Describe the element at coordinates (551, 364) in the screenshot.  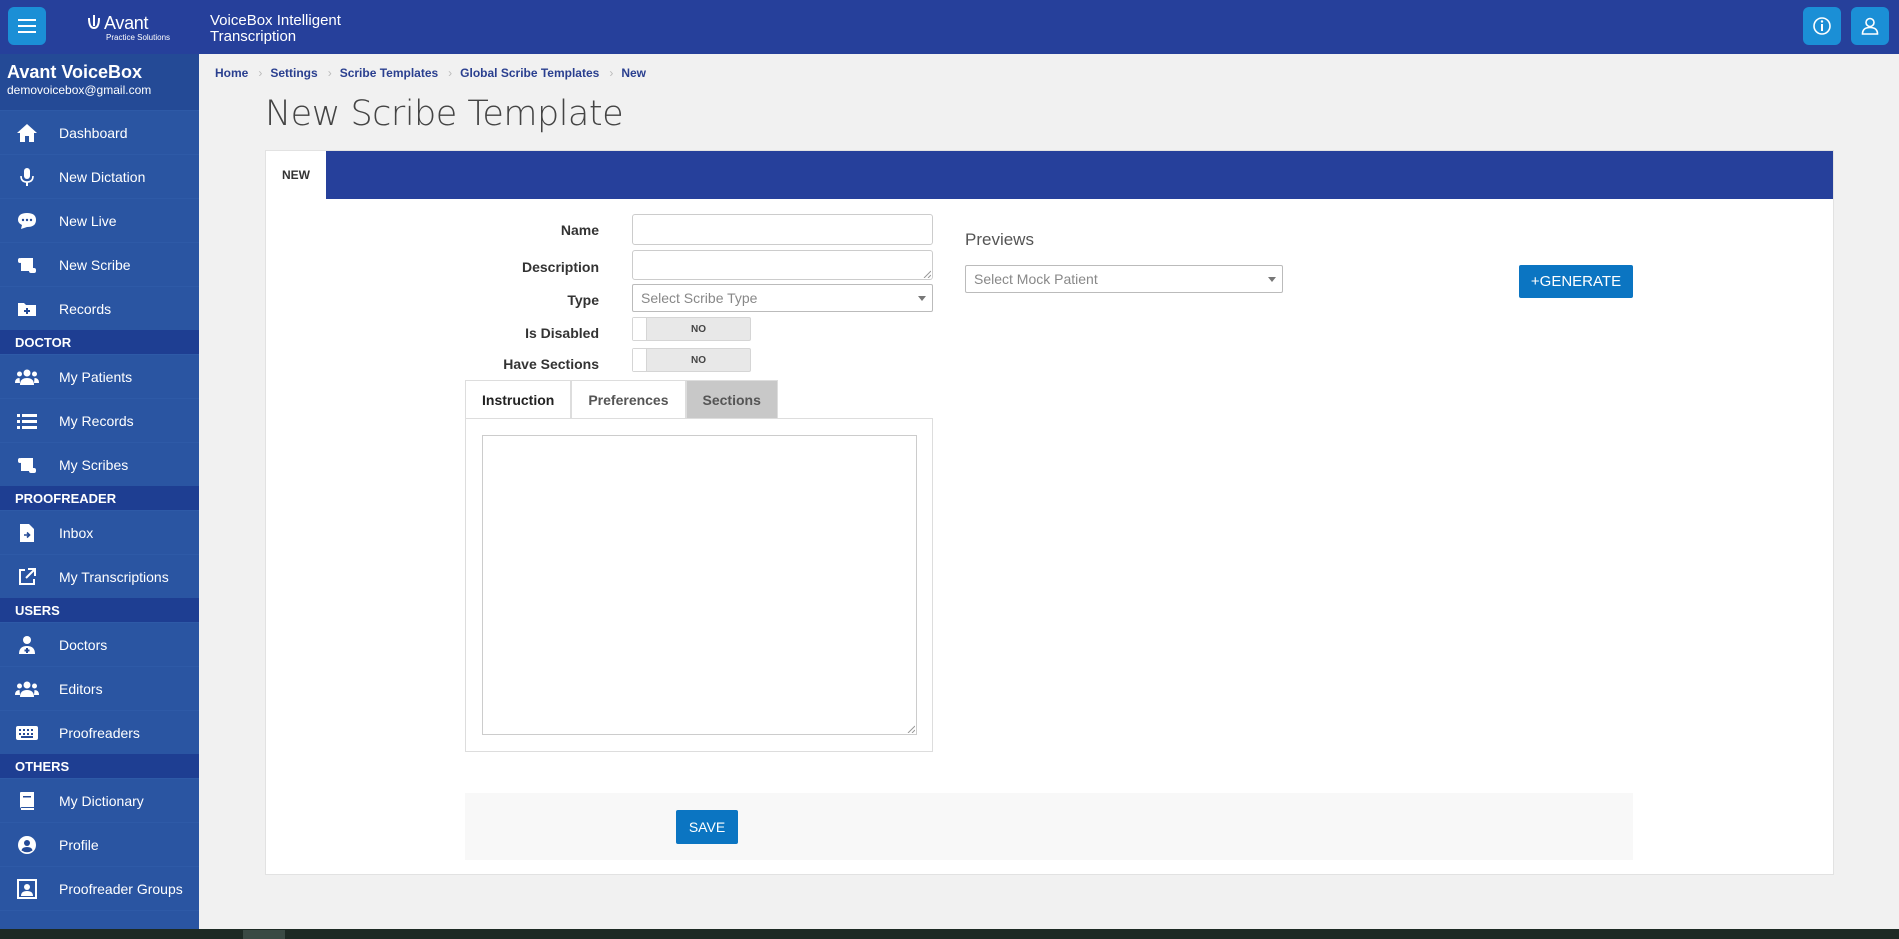
I see `have-sections-label: Have Sections` at that location.